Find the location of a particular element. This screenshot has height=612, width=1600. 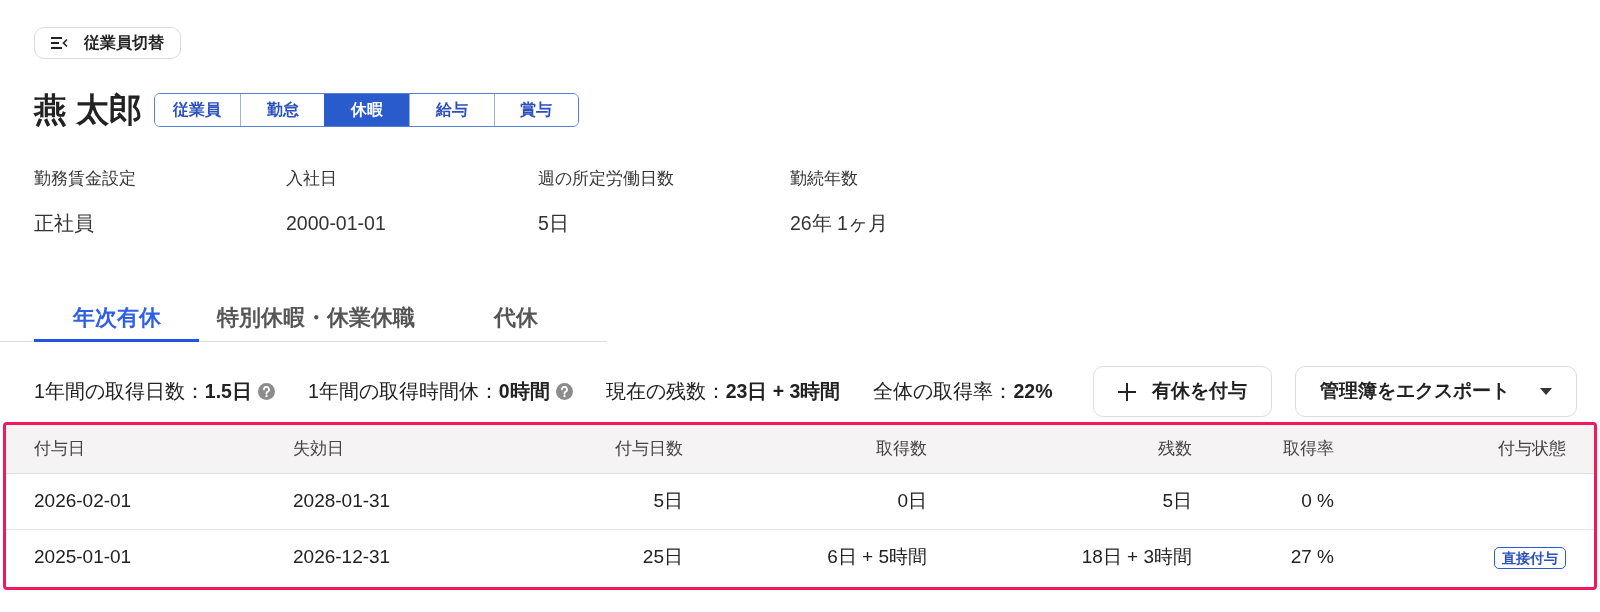

table-cell: 2026-02-01 is located at coordinates (143, 501).